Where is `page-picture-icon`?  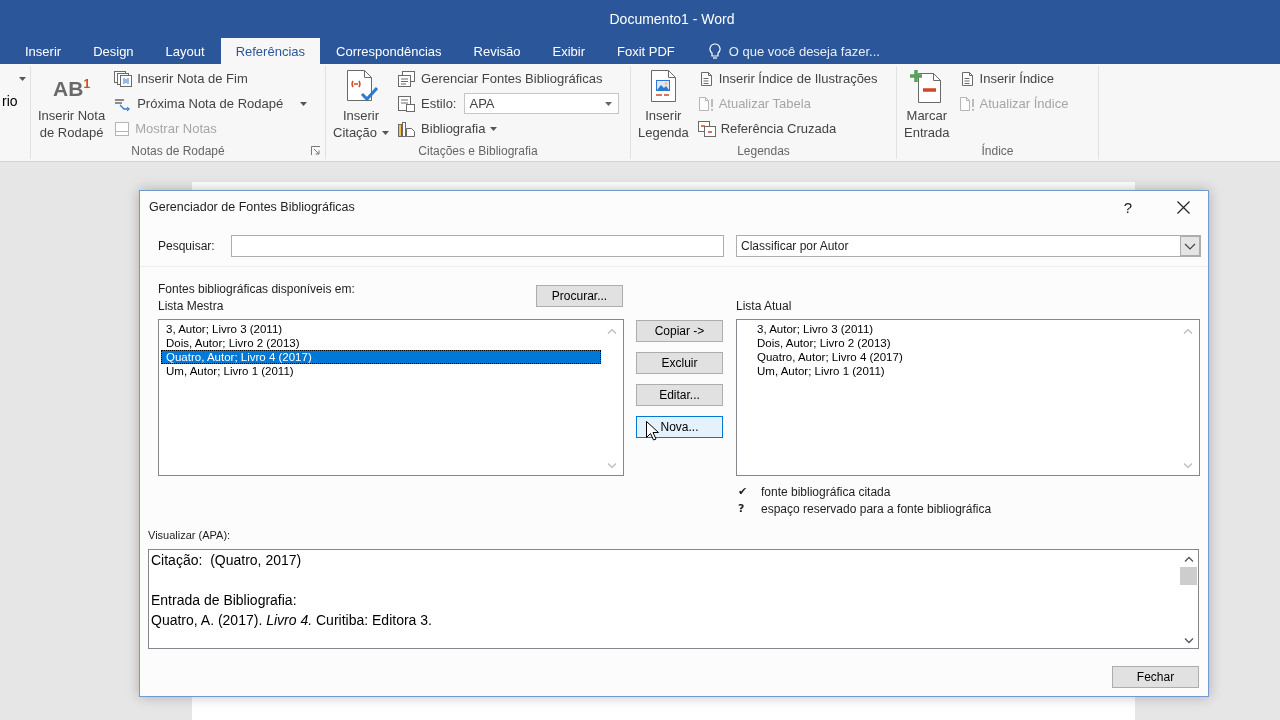
page-picture-icon is located at coordinates (663, 86).